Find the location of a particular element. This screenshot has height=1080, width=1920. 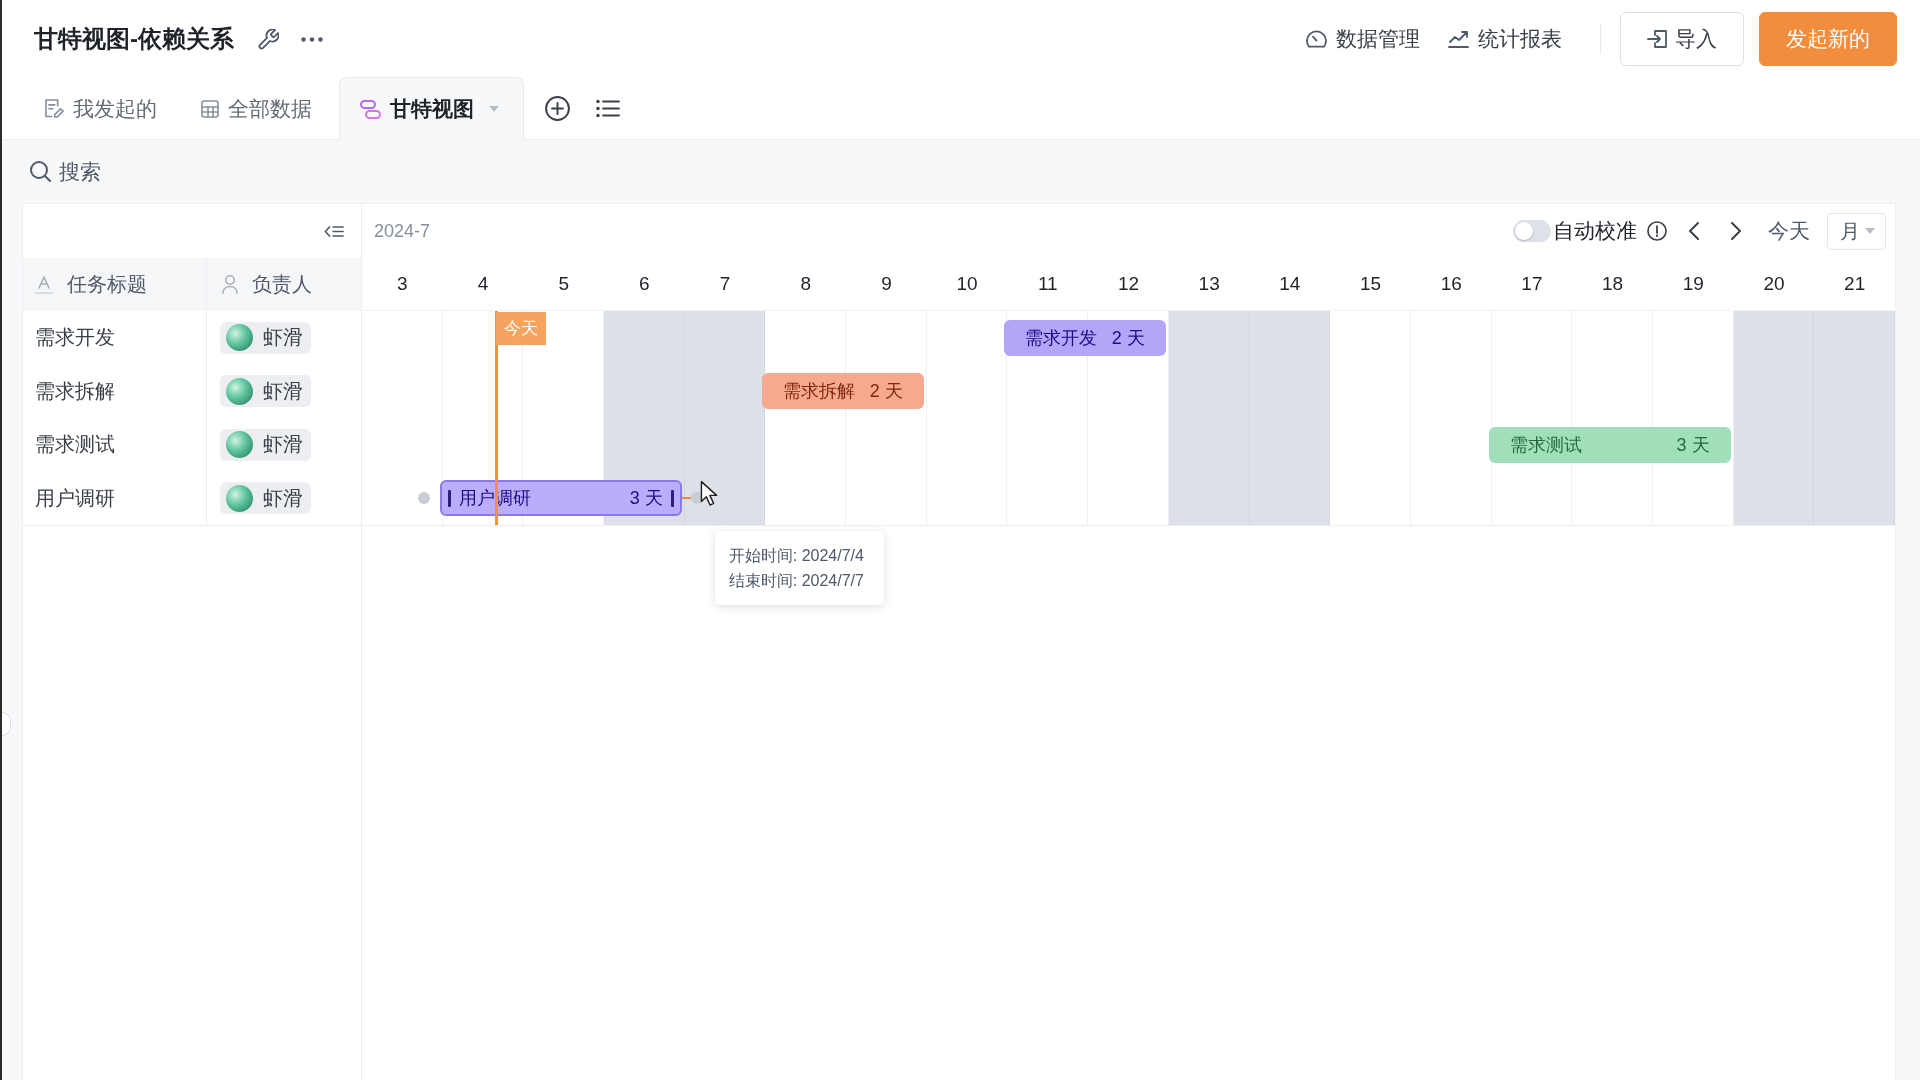

day-label: 14 is located at coordinates (1290, 284).